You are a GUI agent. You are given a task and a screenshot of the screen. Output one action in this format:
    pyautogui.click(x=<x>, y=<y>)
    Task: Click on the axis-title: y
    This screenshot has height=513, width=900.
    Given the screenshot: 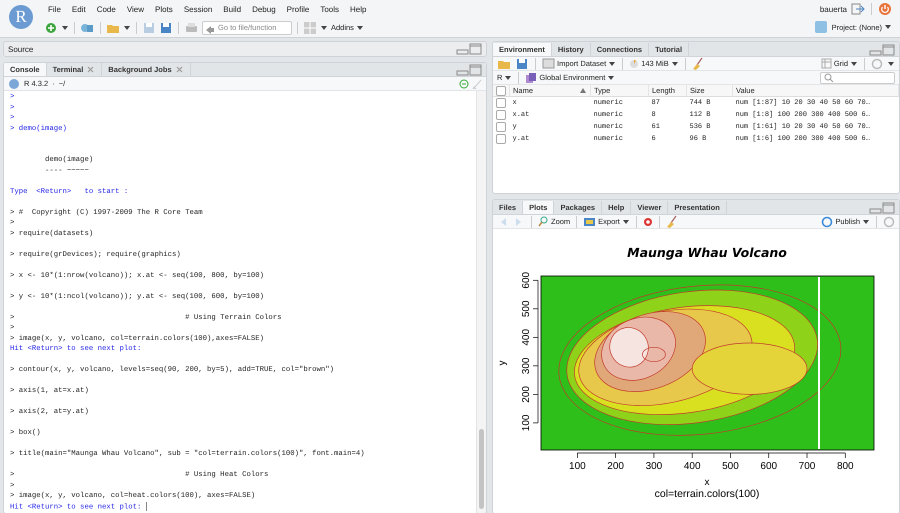 What is the action you would take?
    pyautogui.click(x=502, y=363)
    